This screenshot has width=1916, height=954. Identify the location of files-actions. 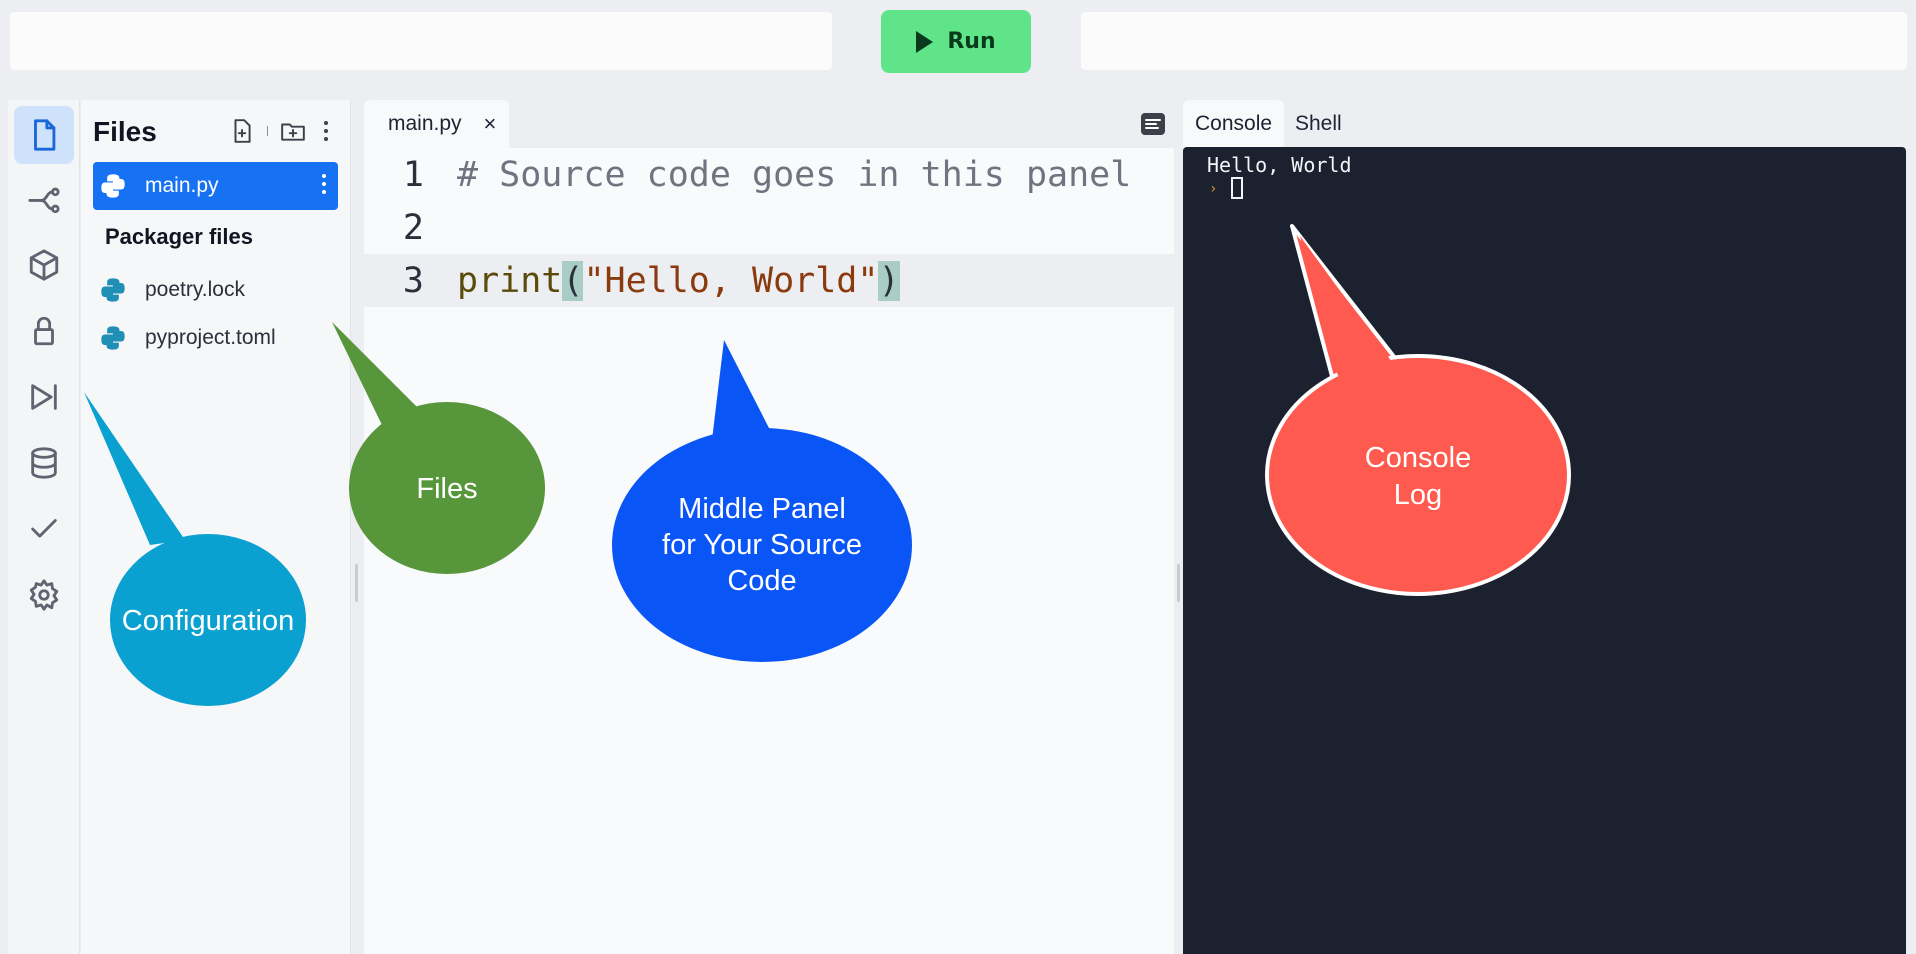
(281, 131).